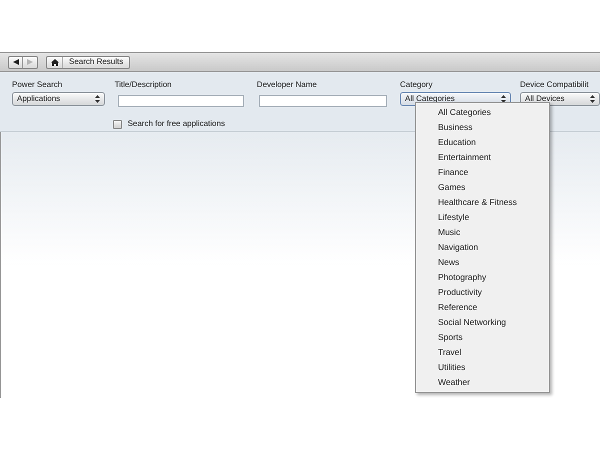 The height and width of the screenshot is (450, 600). Describe the element at coordinates (482, 172) in the screenshot. I see `menu-item: Finance` at that location.